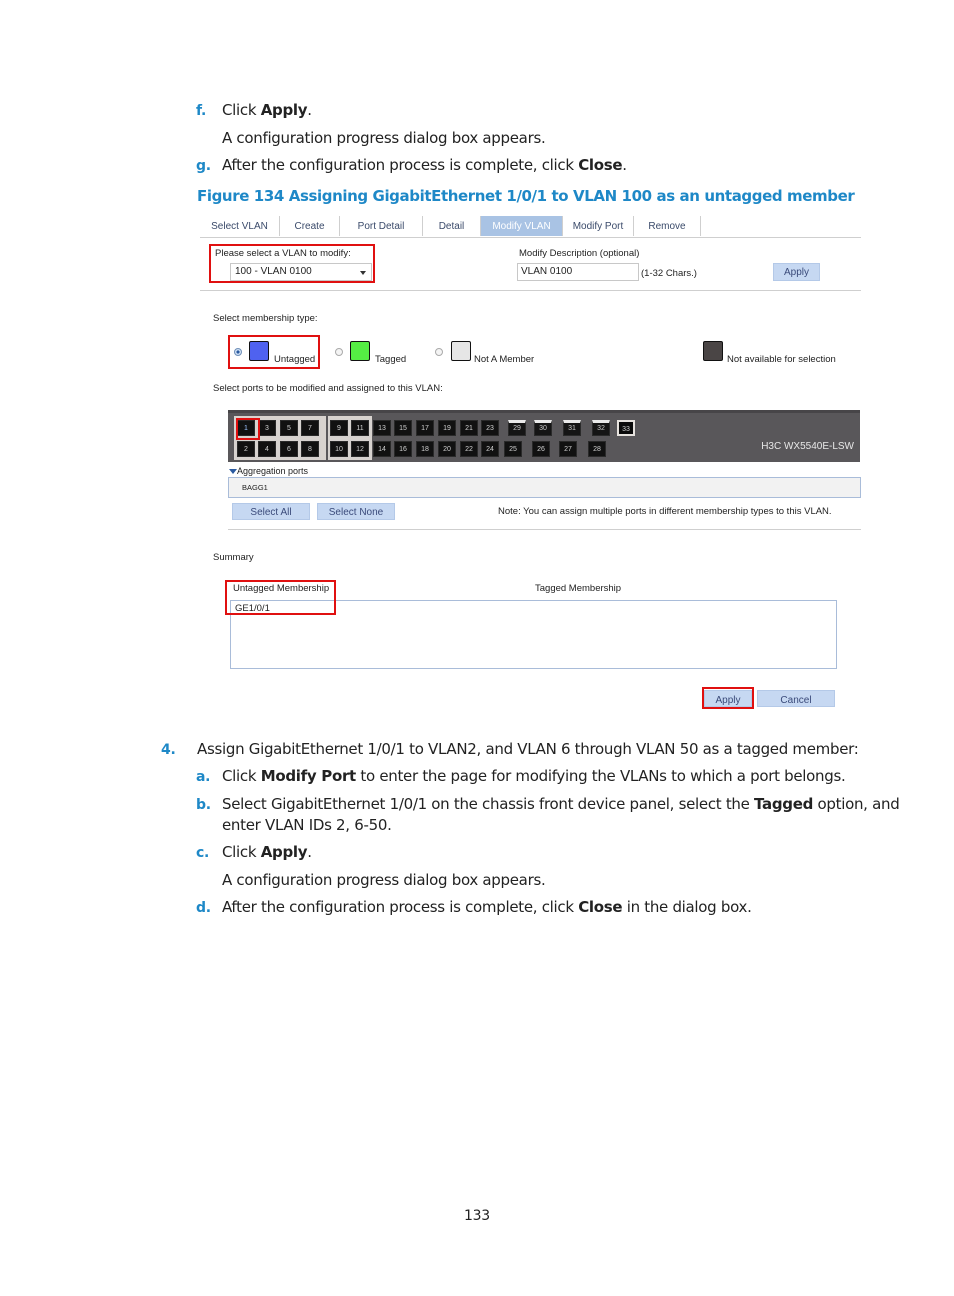 The height and width of the screenshot is (1296, 954). I want to click on aggregation-list: BAGG1, so click(544, 487).